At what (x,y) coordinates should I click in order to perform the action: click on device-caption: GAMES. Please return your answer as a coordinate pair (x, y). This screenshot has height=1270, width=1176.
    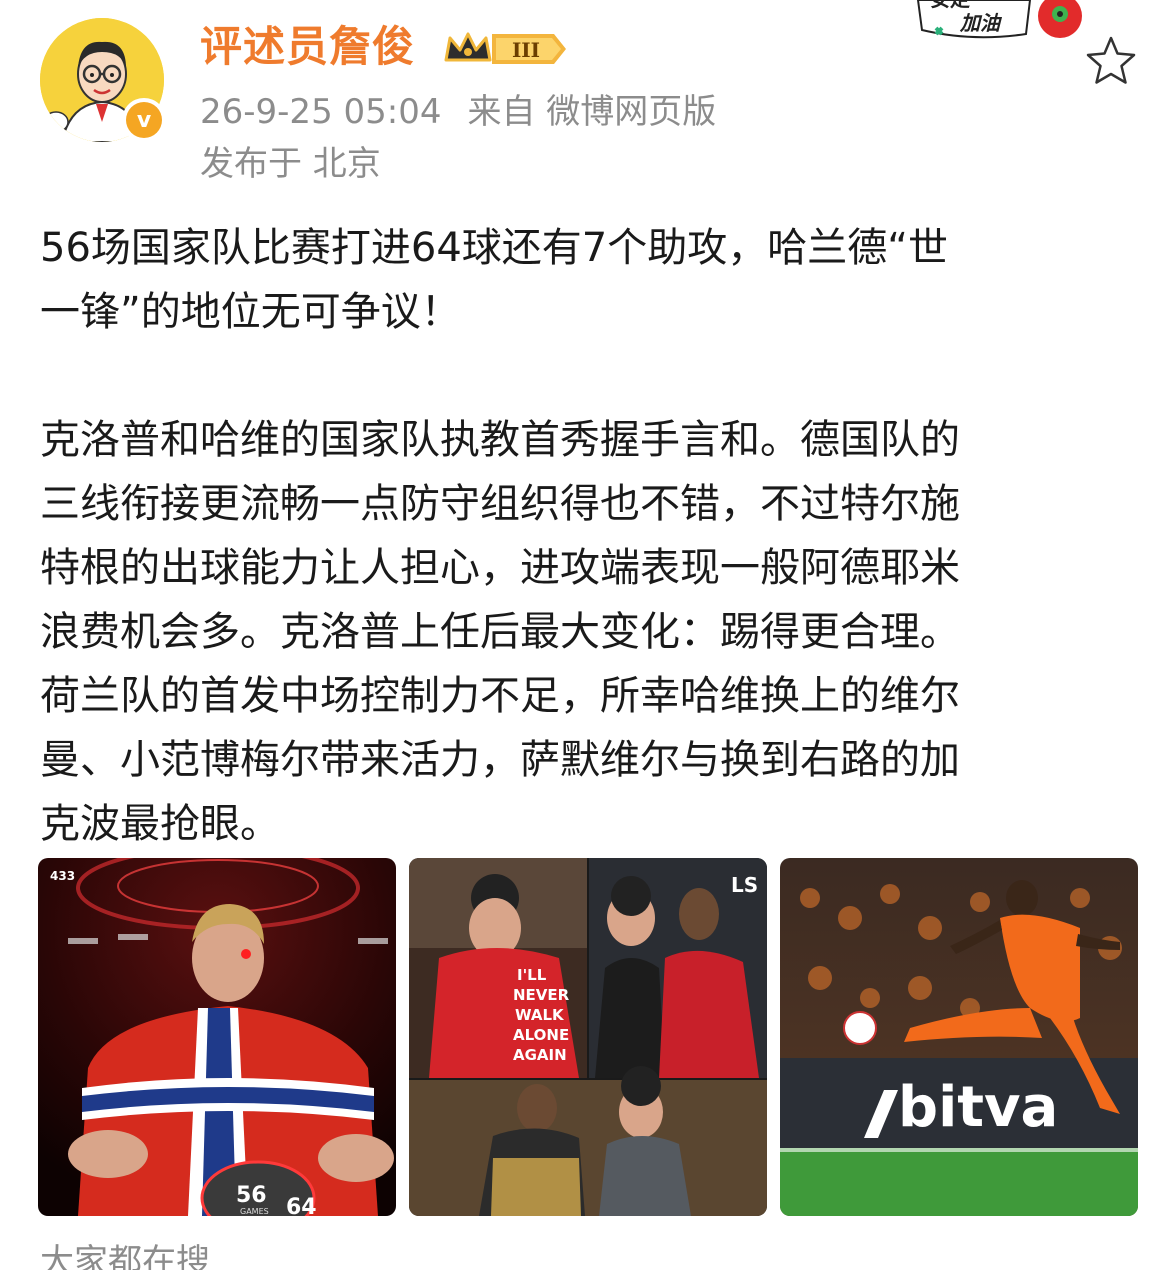
    Looking at the image, I should click on (254, 1211).